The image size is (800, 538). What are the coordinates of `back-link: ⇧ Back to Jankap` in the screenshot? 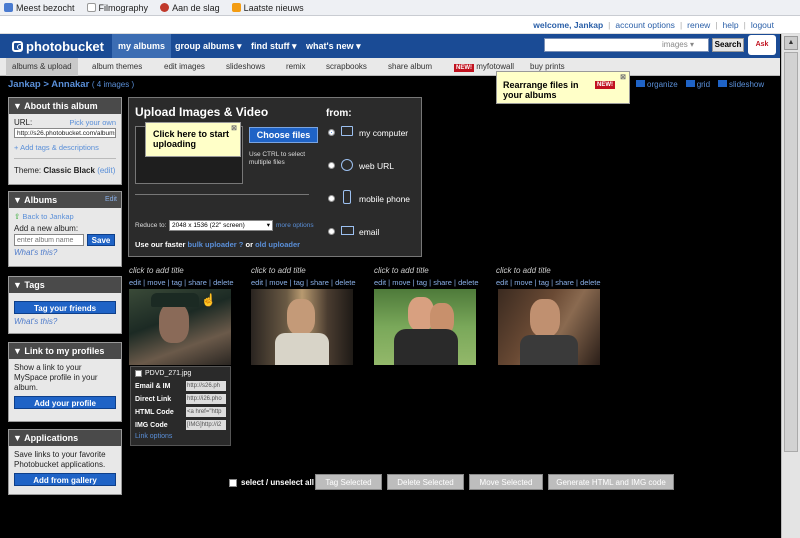 It's located at (44, 216).